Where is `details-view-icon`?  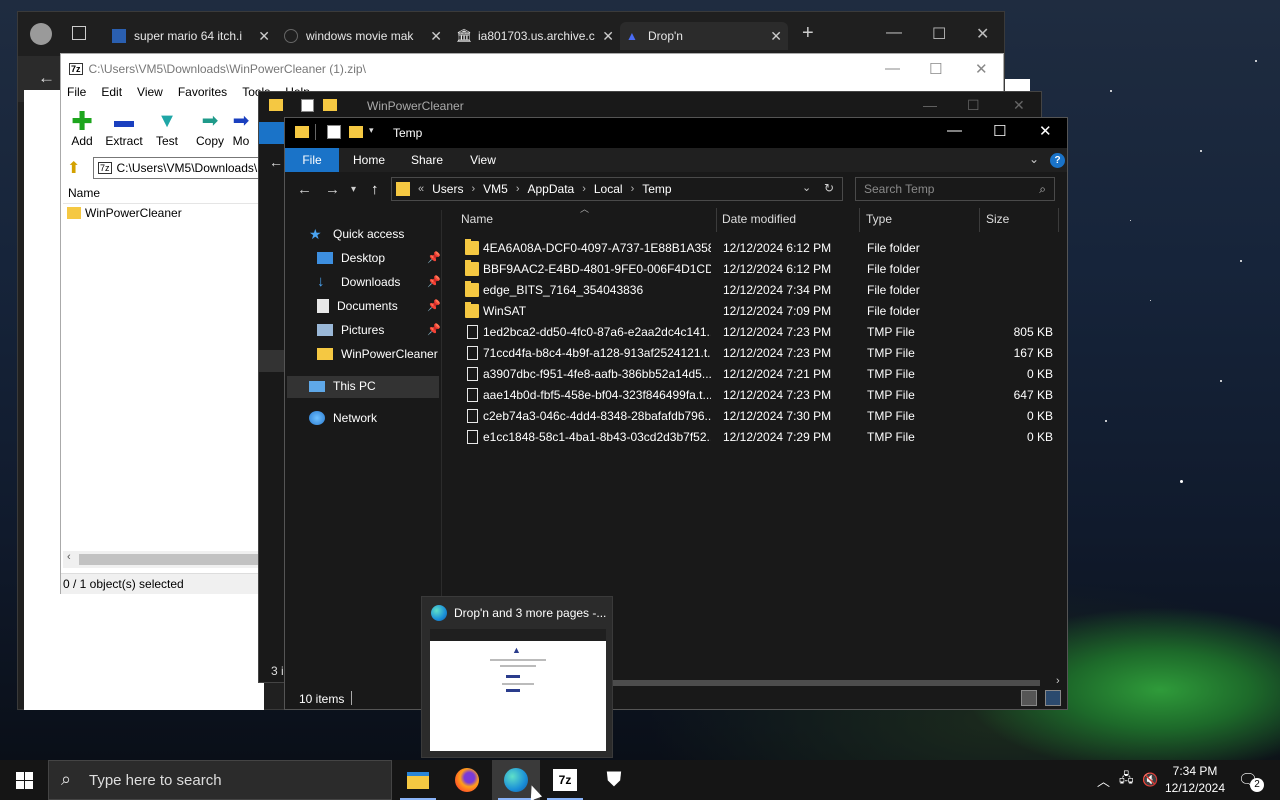
details-view-icon is located at coordinates (1029, 698).